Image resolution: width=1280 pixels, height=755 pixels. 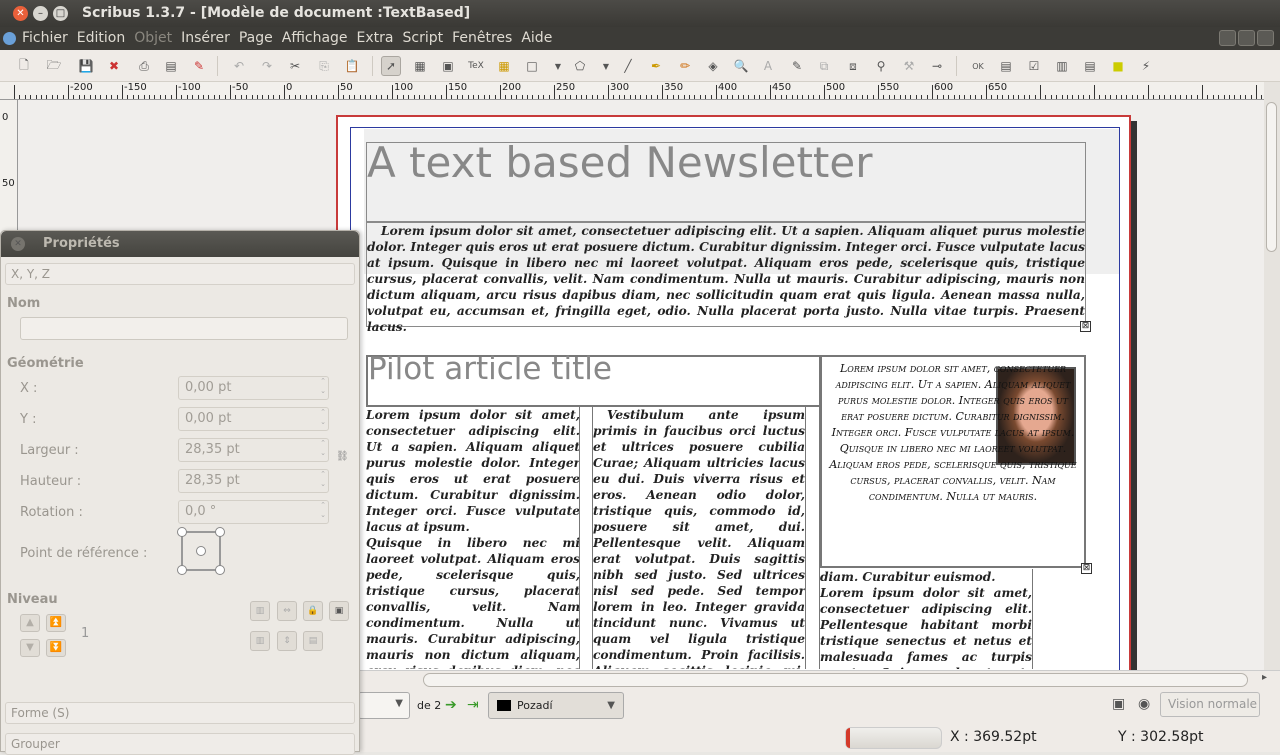 I want to click on minimize-window-icon: –, so click(x=40, y=13).